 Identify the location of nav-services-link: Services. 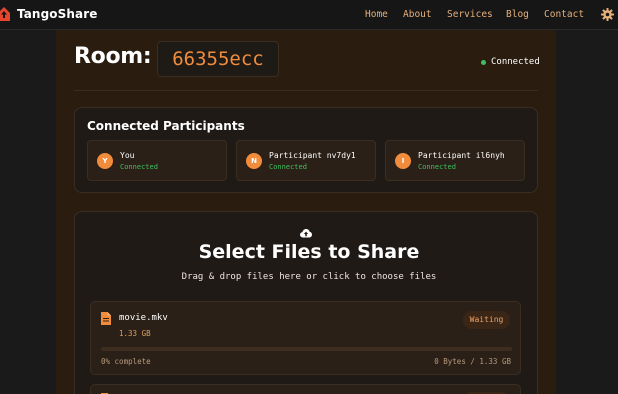
(470, 14).